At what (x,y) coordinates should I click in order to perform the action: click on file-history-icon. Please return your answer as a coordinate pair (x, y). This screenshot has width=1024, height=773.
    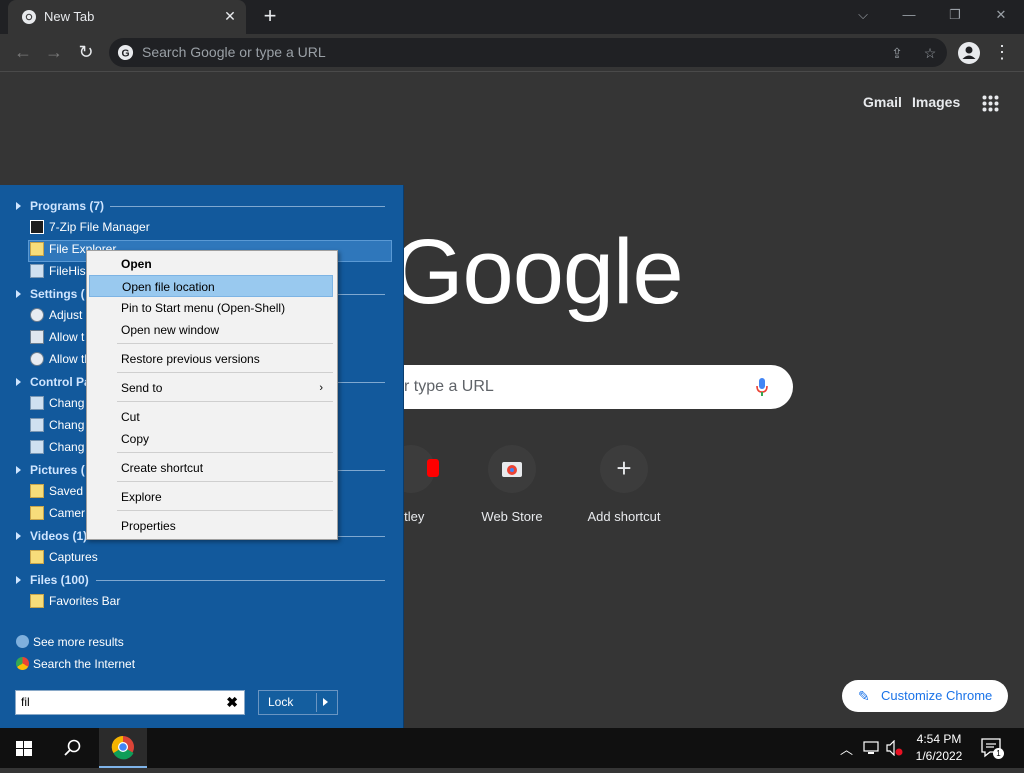
    Looking at the image, I should click on (37, 271).